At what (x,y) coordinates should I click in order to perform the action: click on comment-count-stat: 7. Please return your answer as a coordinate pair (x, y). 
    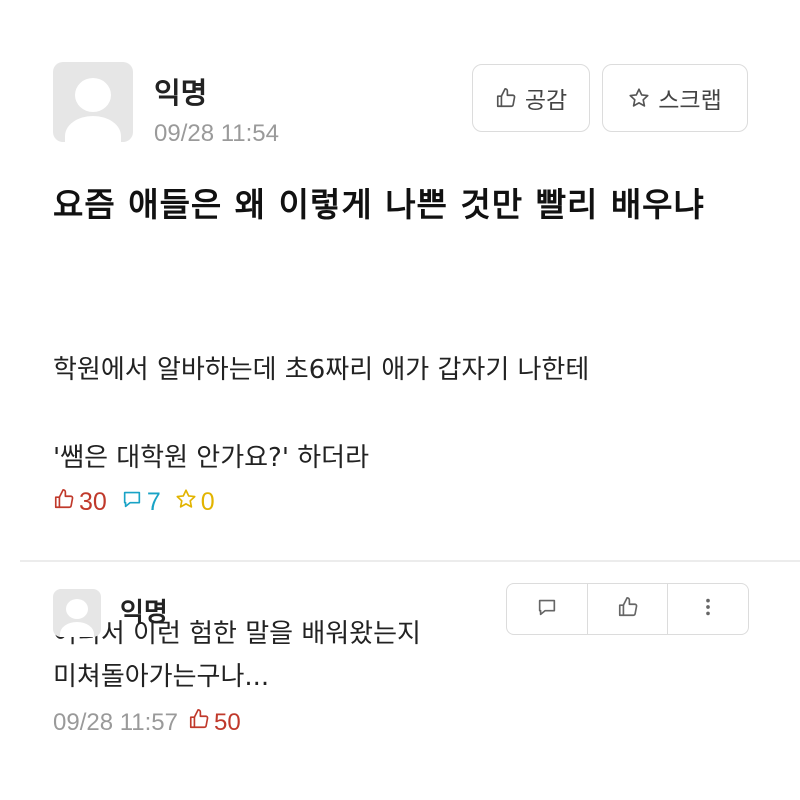
    Looking at the image, I should click on (141, 502).